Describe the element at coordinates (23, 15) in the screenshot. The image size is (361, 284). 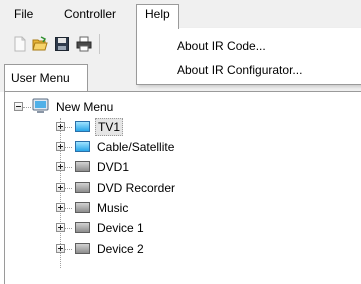
I see `menu-file: File` at that location.